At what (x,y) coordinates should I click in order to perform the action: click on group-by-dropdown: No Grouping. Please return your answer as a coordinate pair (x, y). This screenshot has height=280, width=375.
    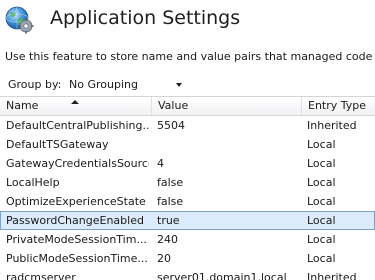
    Looking at the image, I should click on (129, 85).